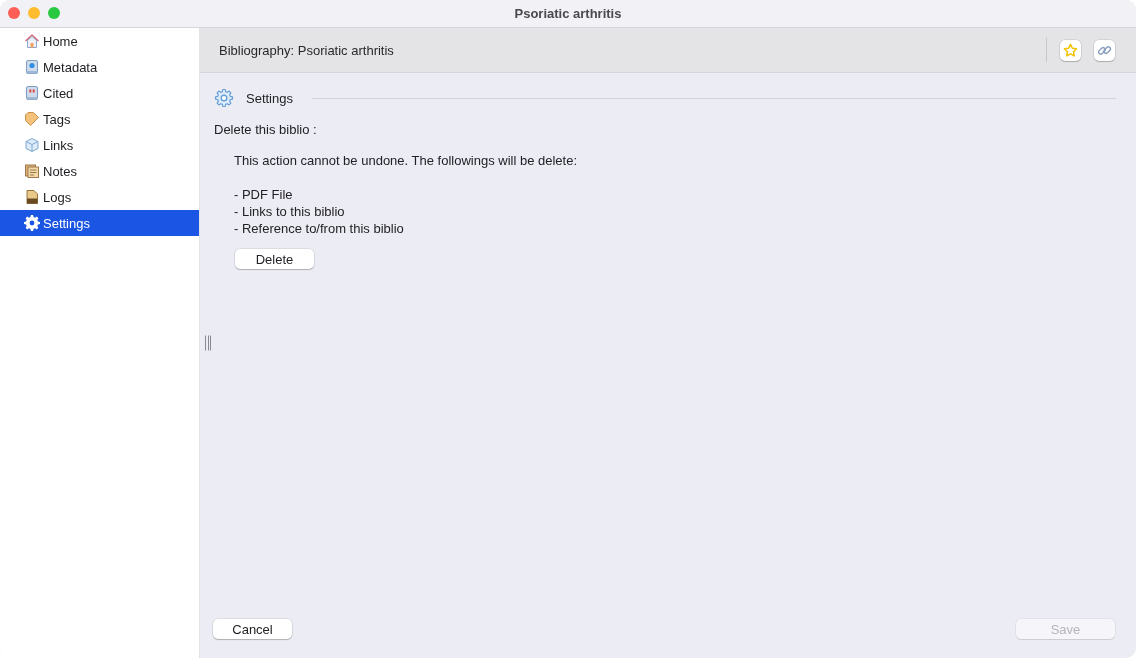  What do you see at coordinates (32, 41) in the screenshot?
I see `house-icon` at bounding box center [32, 41].